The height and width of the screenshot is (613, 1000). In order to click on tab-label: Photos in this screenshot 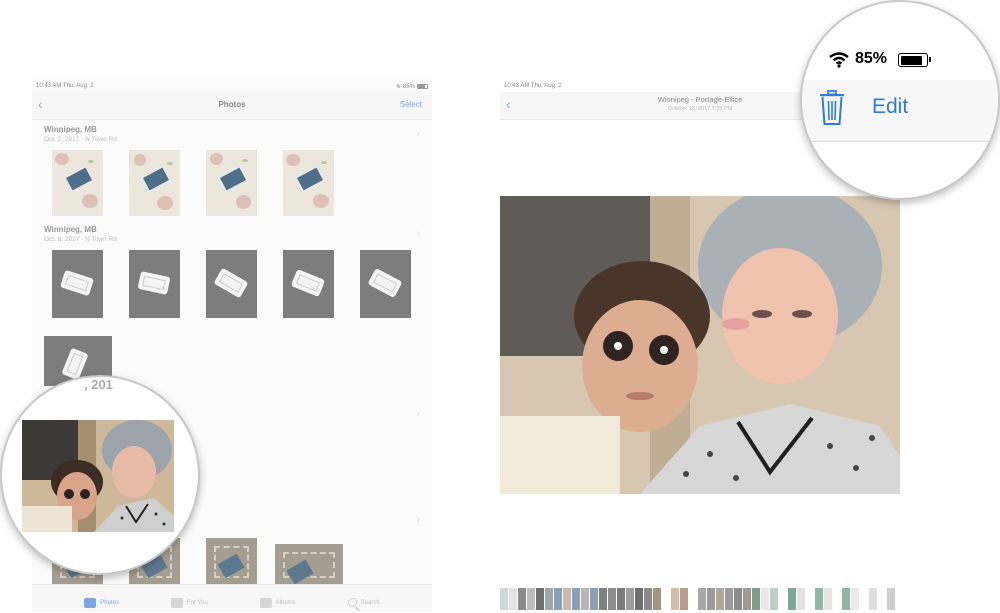, I will do `click(109, 602)`.